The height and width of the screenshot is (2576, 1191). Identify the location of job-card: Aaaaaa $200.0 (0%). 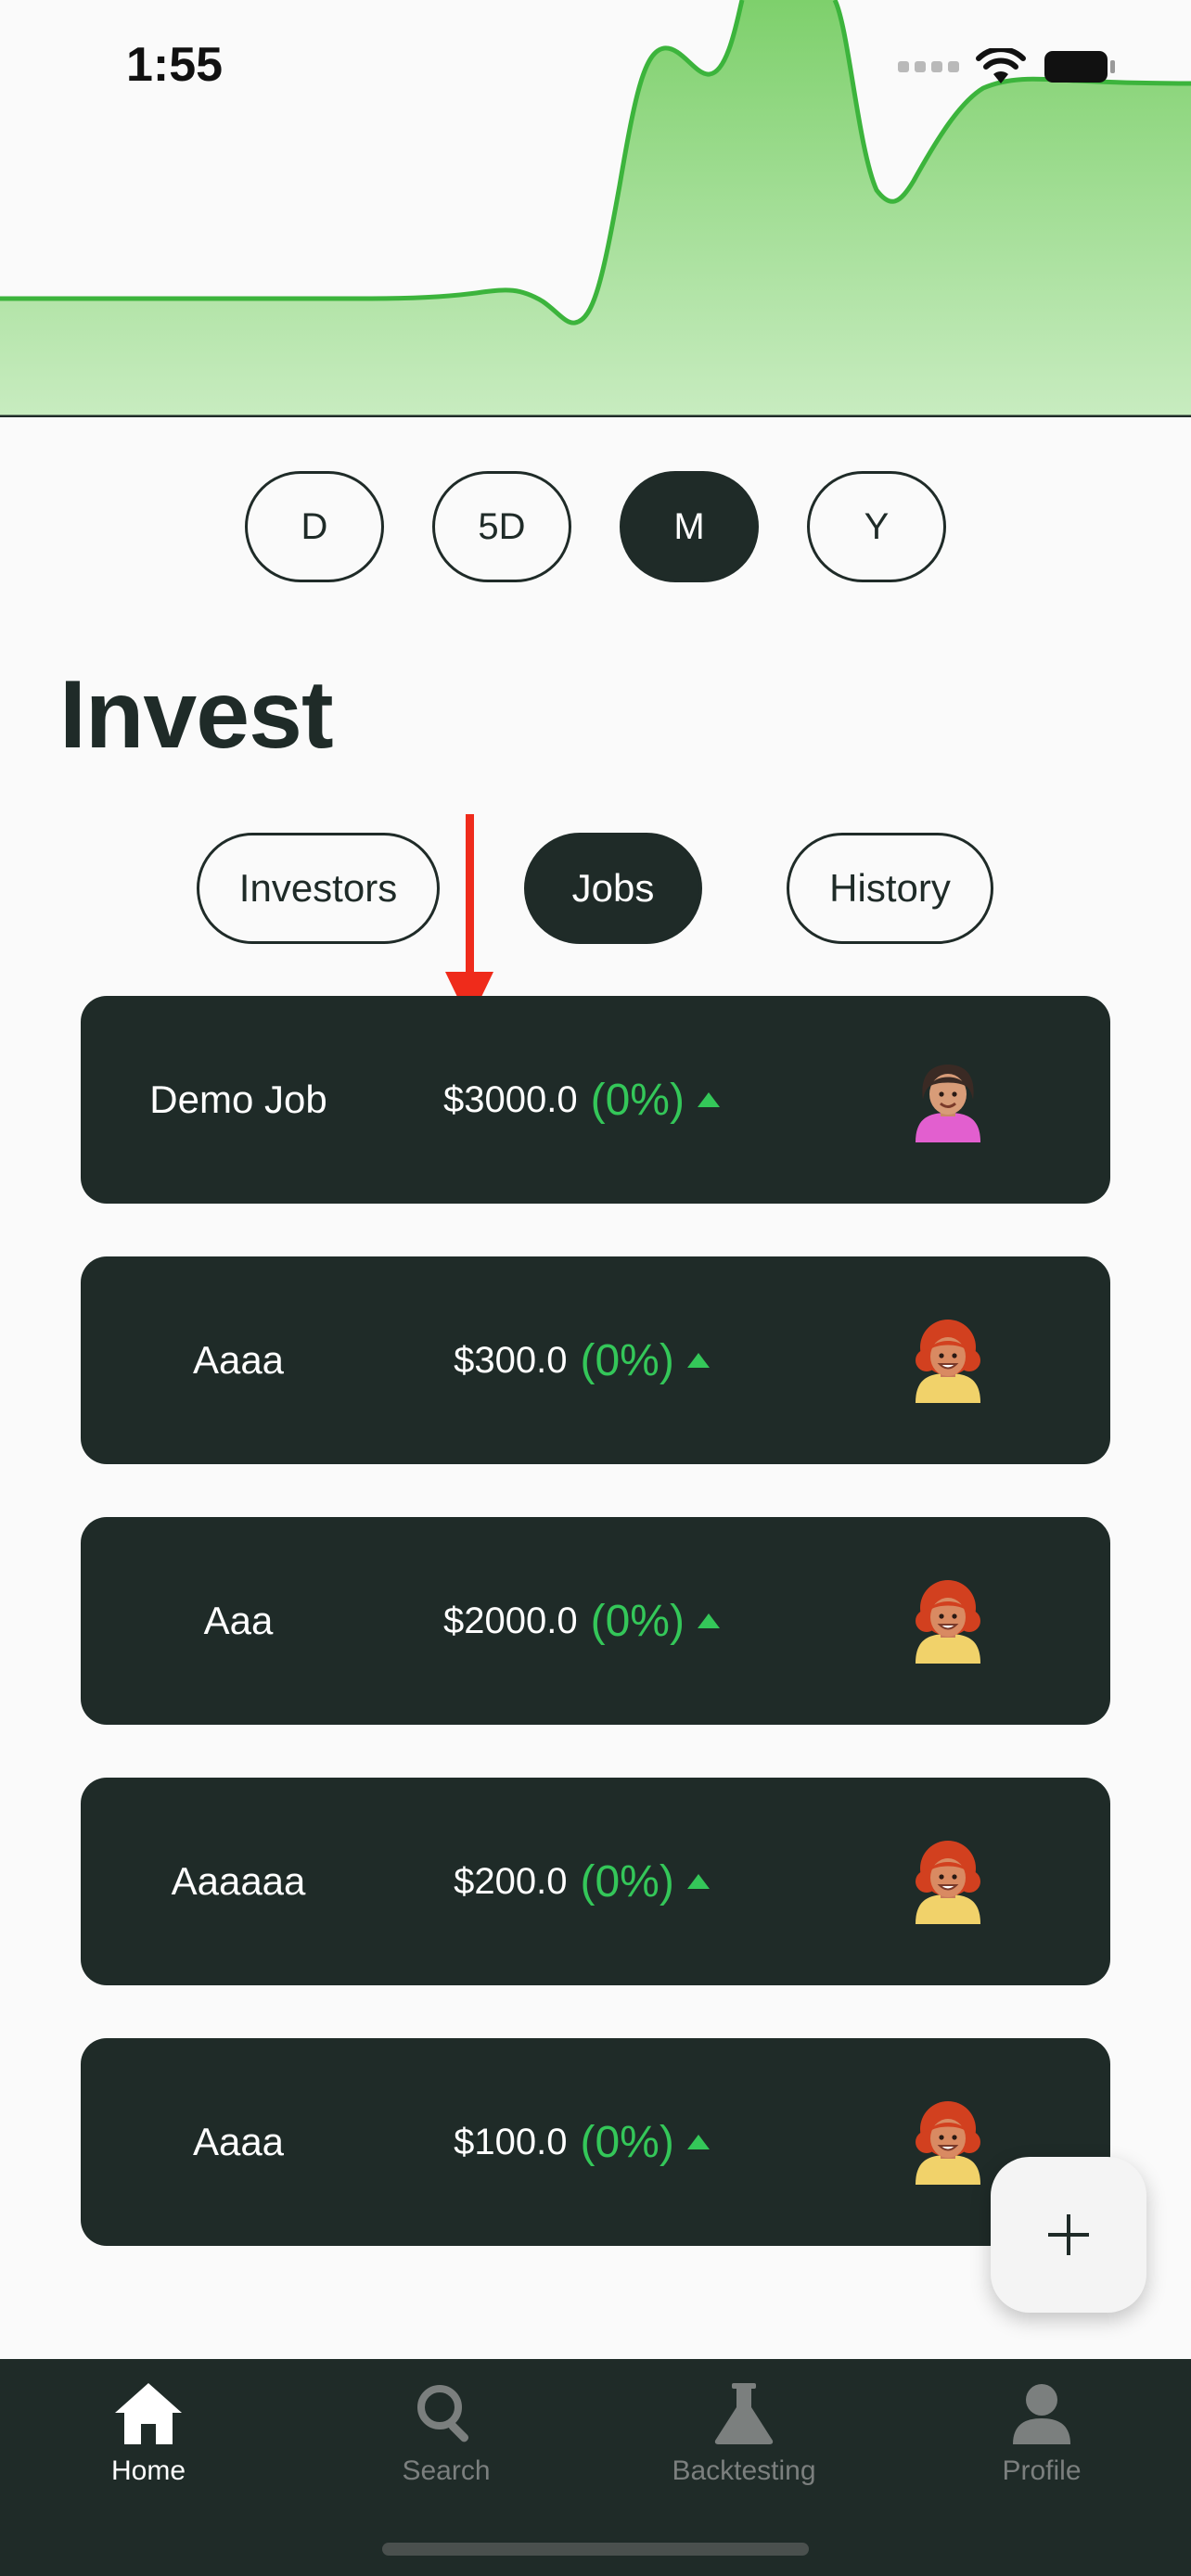
(595, 1881).